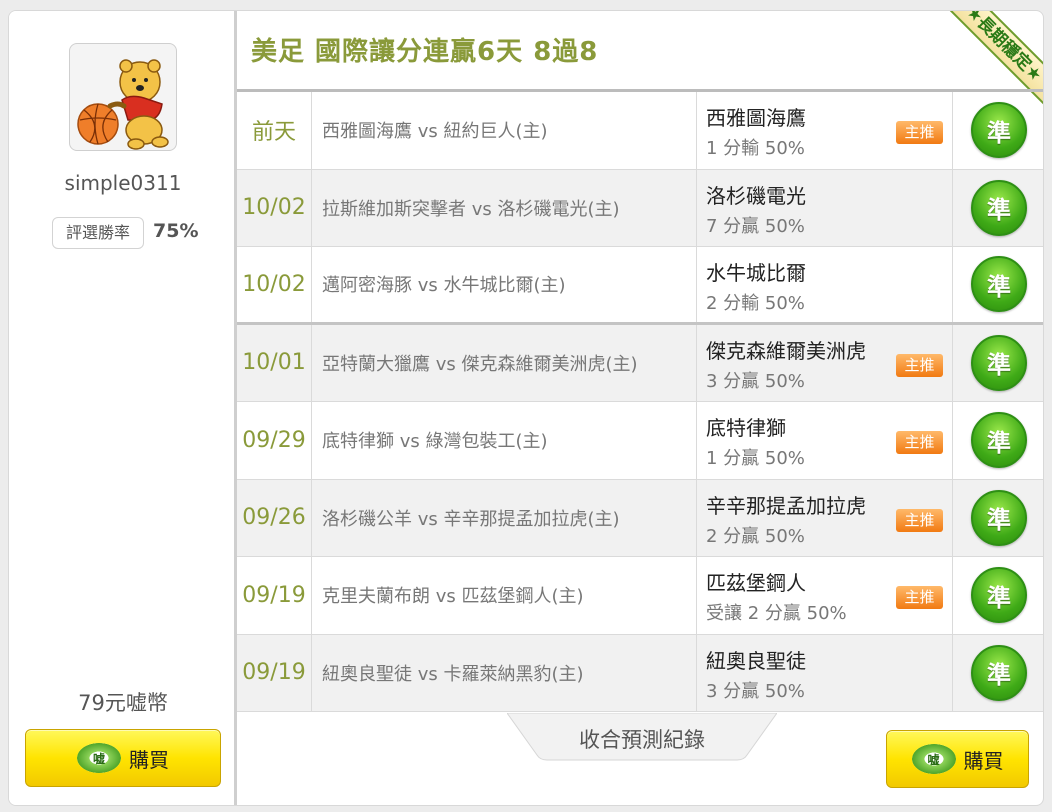 This screenshot has height=812, width=1052. I want to click on row-match: 西雅圖海鷹 vs 紐約巨人(主), so click(504, 130).